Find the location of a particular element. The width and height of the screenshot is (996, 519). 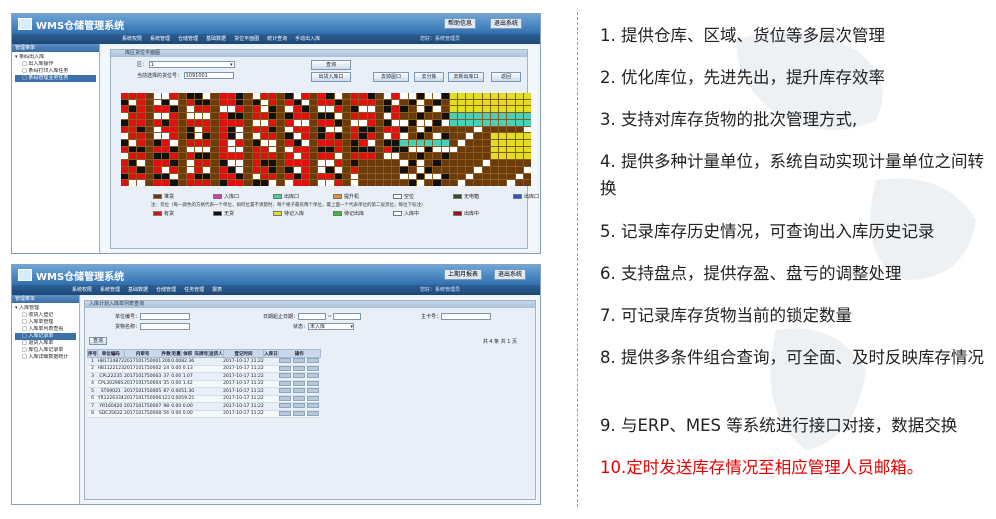

card-input is located at coordinates (466, 316).